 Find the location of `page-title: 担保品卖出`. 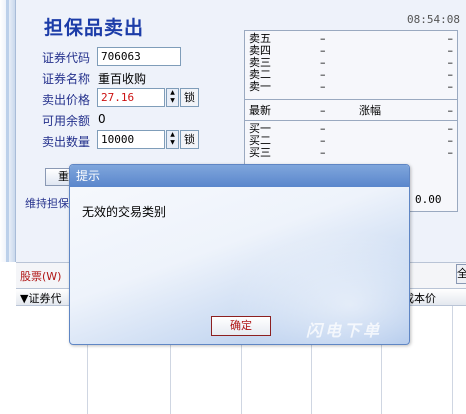

page-title: 担保品卖出 is located at coordinates (94, 28).